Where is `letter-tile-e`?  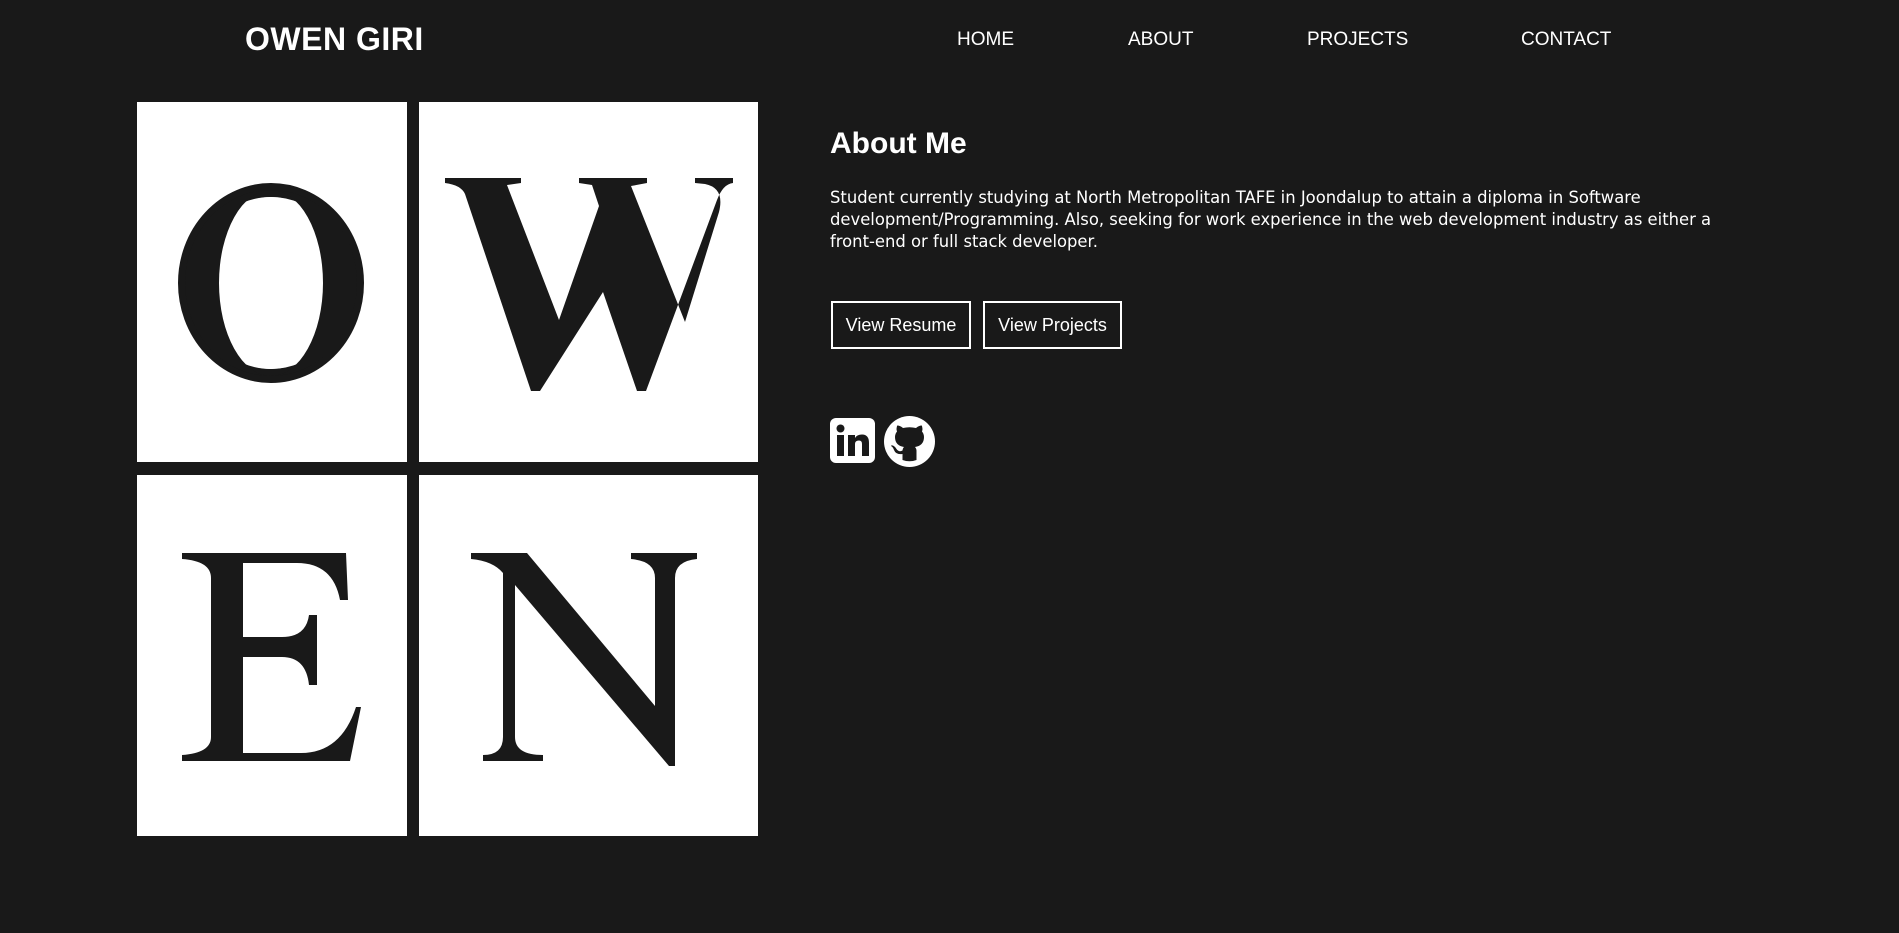
letter-tile-e is located at coordinates (272, 655).